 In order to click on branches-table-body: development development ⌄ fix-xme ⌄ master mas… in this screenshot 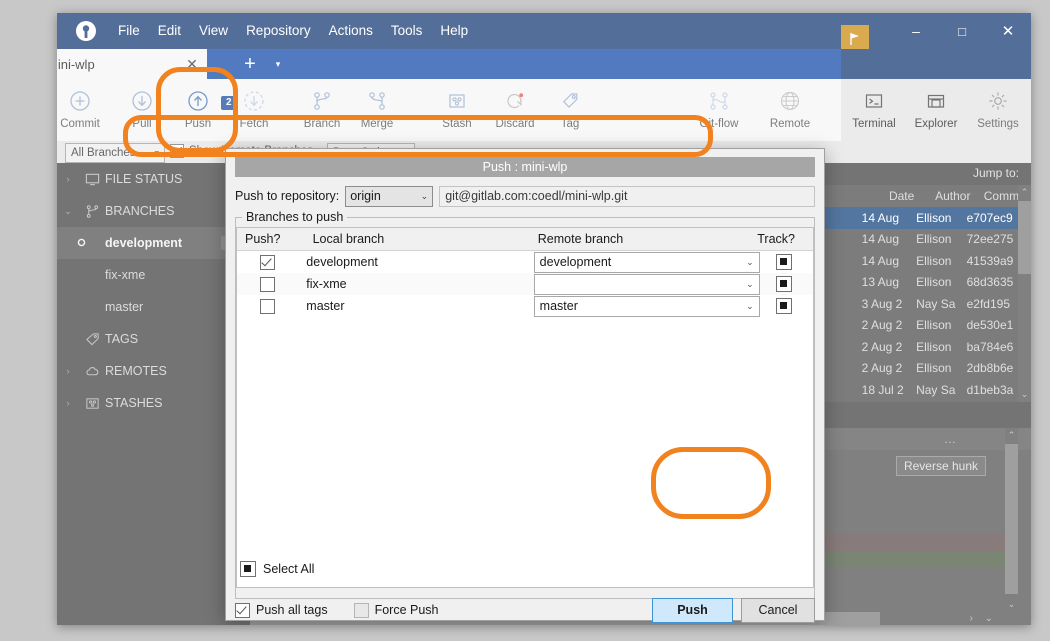, I will do `click(525, 284)`.